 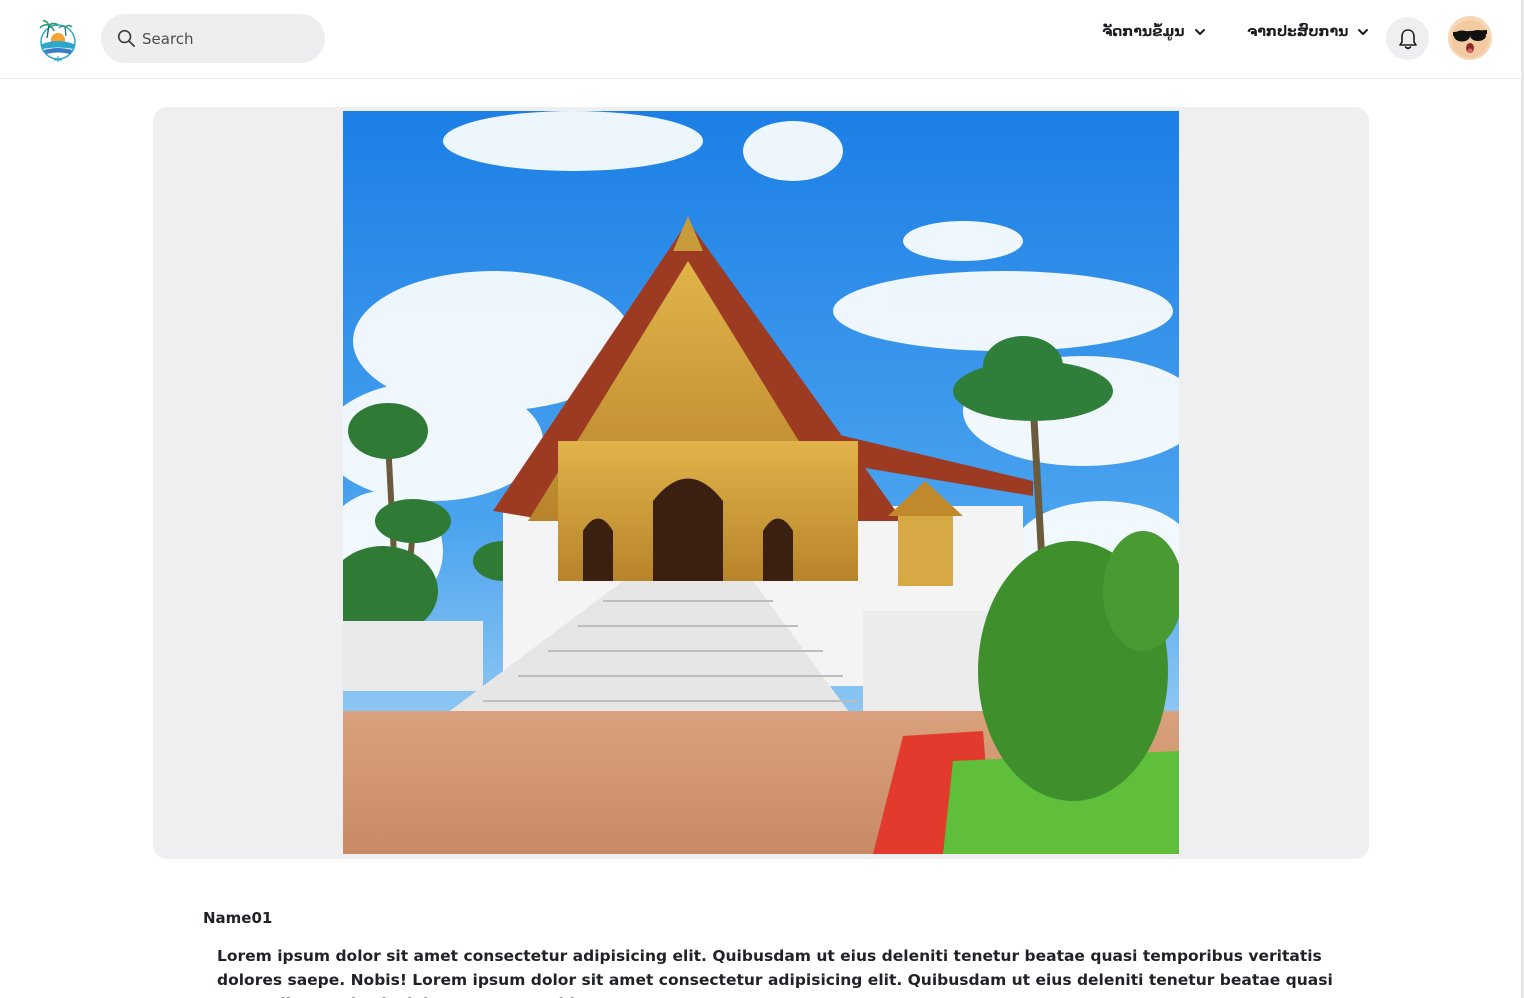 What do you see at coordinates (227, 39) in the screenshot?
I see `search-input` at bounding box center [227, 39].